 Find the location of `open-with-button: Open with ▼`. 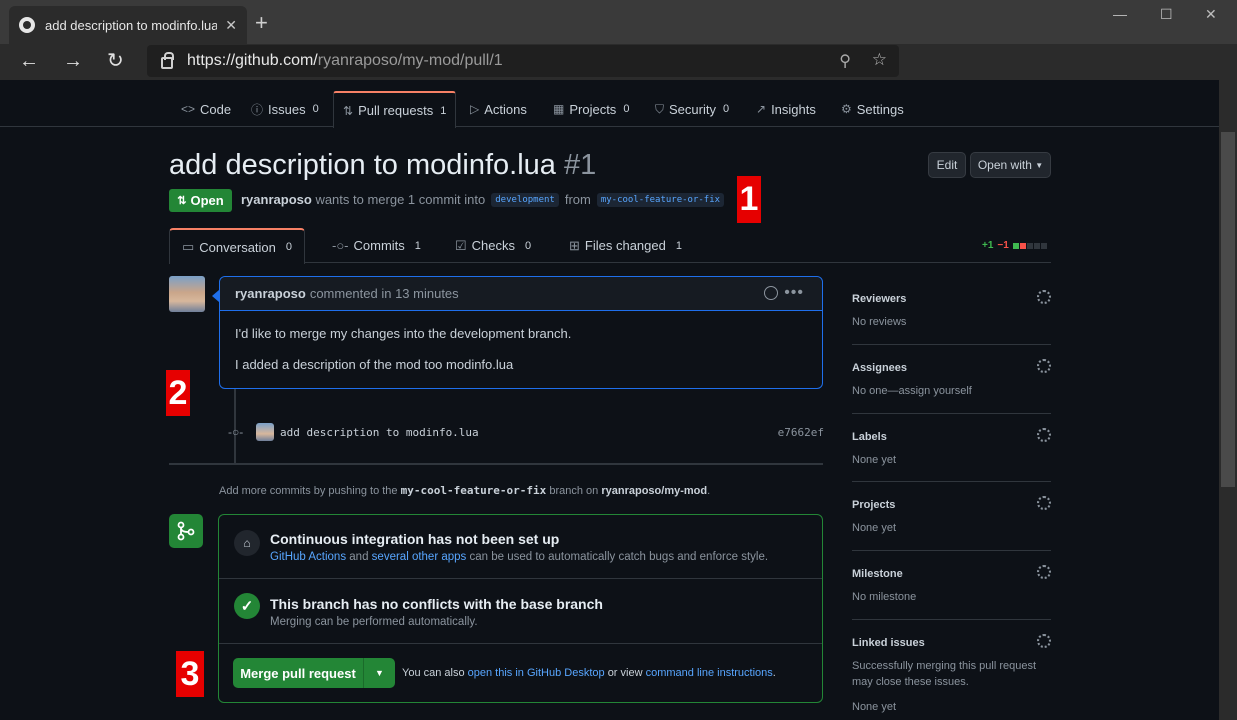

open-with-button: Open with ▼ is located at coordinates (1010, 165).